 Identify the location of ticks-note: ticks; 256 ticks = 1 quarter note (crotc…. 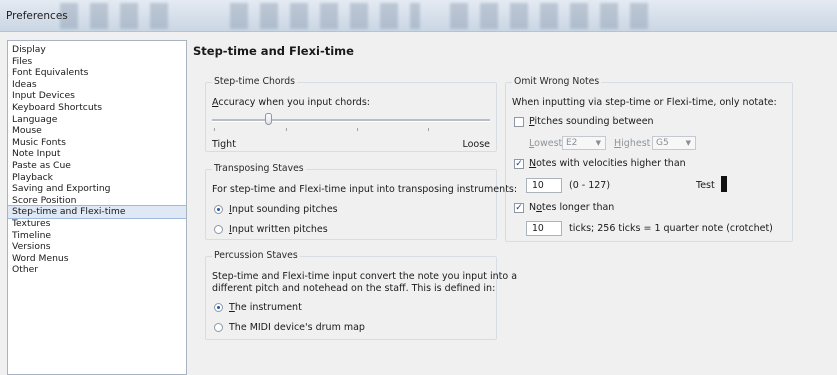
(671, 228).